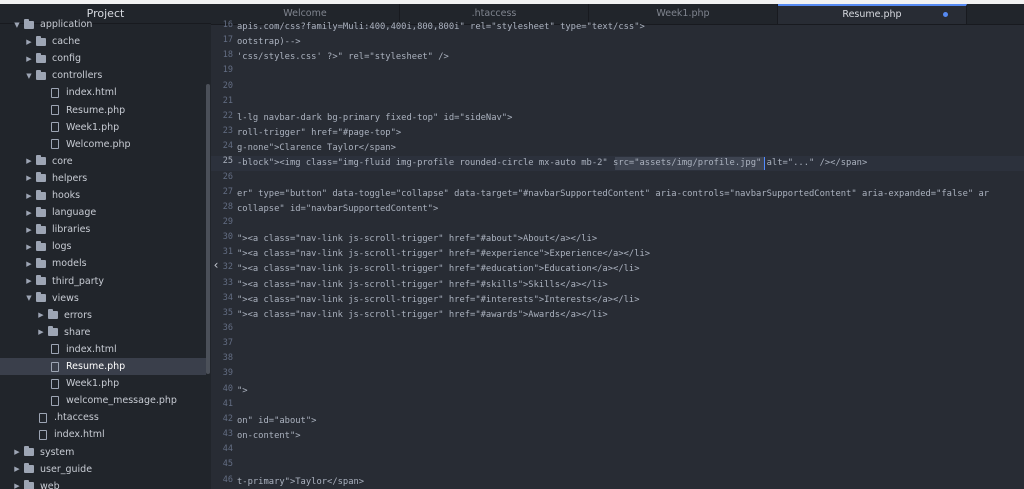  What do you see at coordinates (227, 221) in the screenshot?
I see `line-number: 29` at bounding box center [227, 221].